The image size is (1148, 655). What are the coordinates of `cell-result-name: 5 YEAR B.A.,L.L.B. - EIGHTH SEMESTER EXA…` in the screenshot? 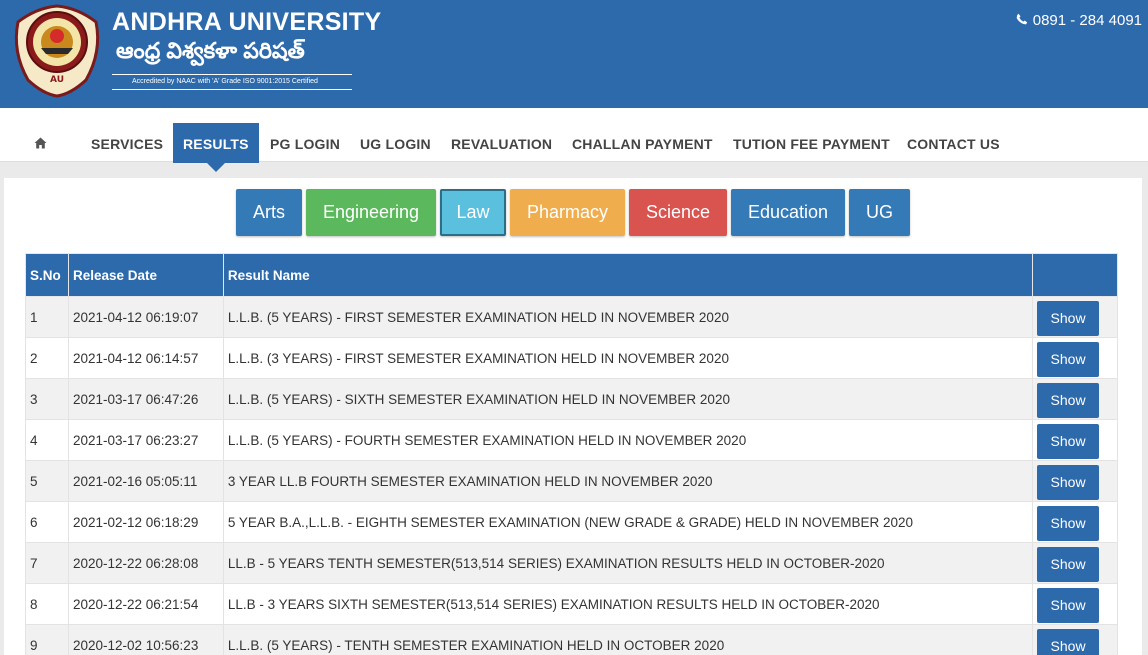 It's located at (628, 522).